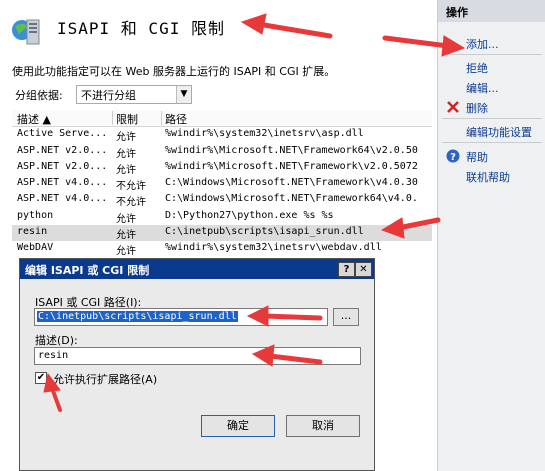 This screenshot has width=545, height=471. Describe the element at coordinates (253, 24) in the screenshot. I see `arrow-title-head` at that location.